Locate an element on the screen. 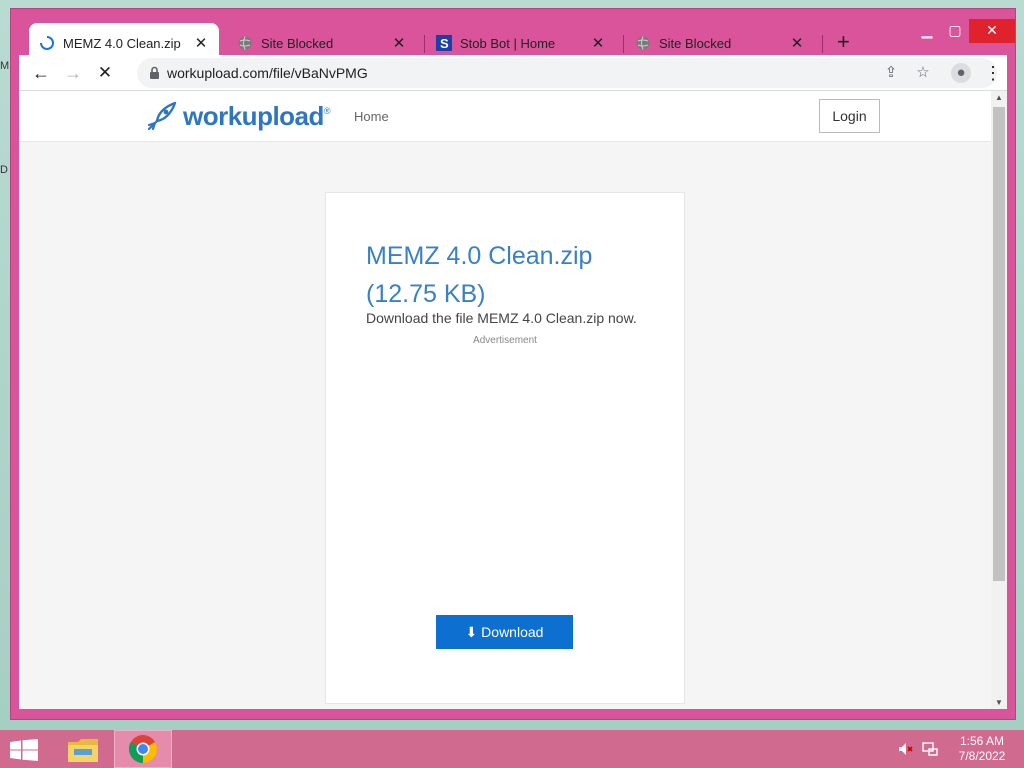 This screenshot has height=768, width=1024. bookmark-star-icon: ☆ is located at coordinates (923, 73).